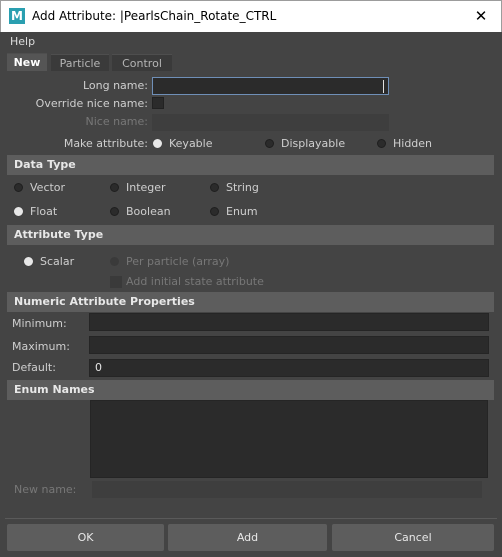  What do you see at coordinates (146, 188) in the screenshot?
I see `integer-label: Integer` at bounding box center [146, 188].